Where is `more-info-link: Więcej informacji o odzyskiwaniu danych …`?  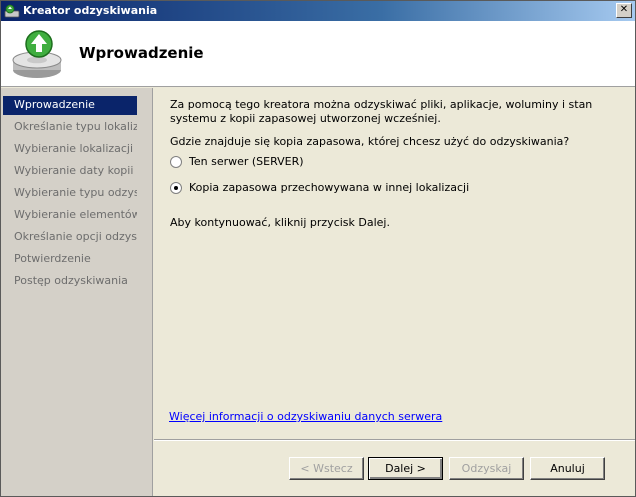 more-info-link: Więcej informacji o odzyskiwaniu danych … is located at coordinates (305, 416).